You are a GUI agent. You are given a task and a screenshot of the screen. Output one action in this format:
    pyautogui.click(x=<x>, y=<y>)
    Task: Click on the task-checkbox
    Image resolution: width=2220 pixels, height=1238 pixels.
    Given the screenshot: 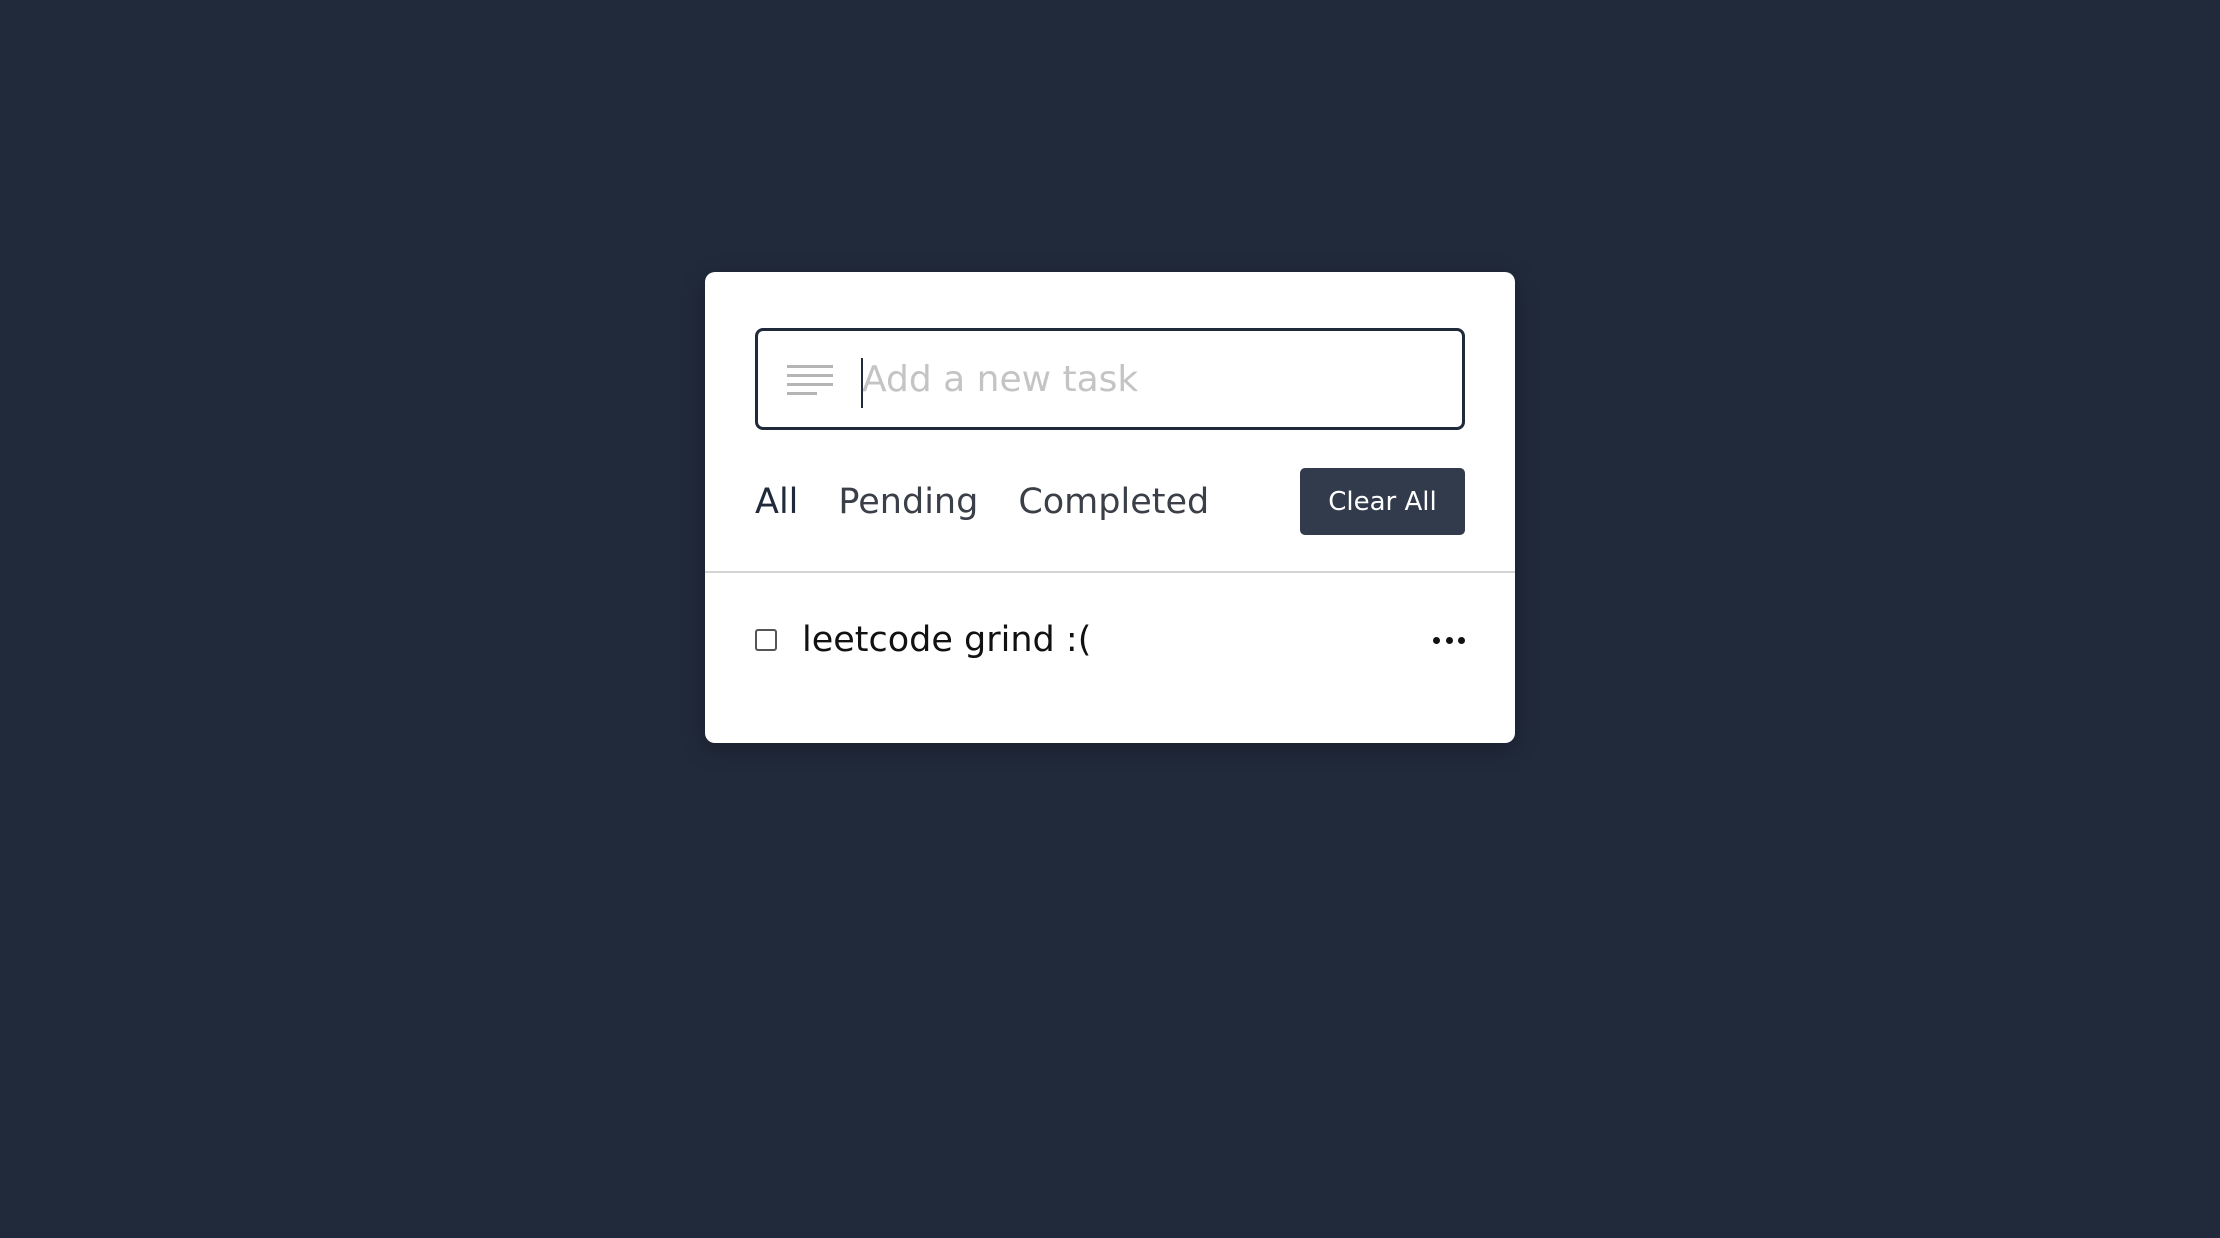 What is the action you would take?
    pyautogui.click(x=766, y=640)
    